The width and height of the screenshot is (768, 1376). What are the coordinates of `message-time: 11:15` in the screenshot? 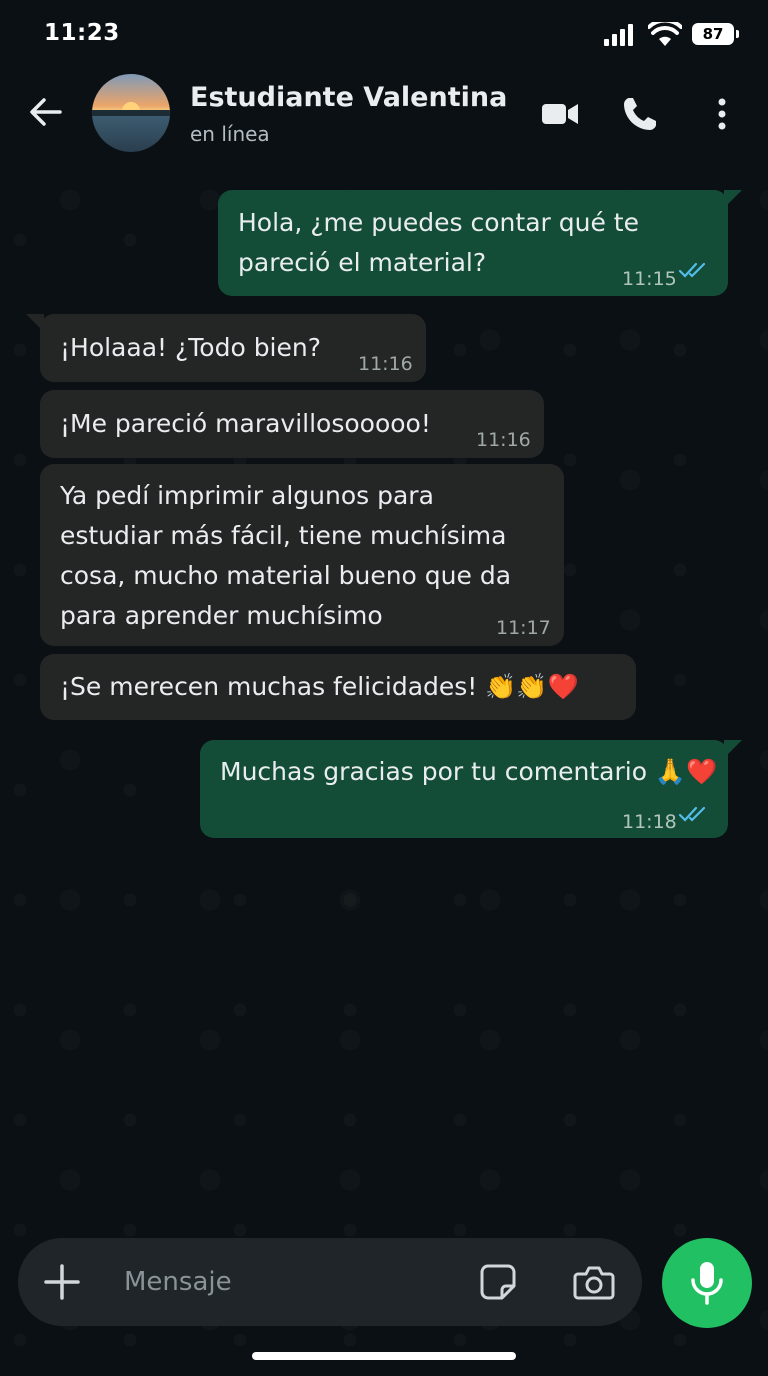 It's located at (649, 279).